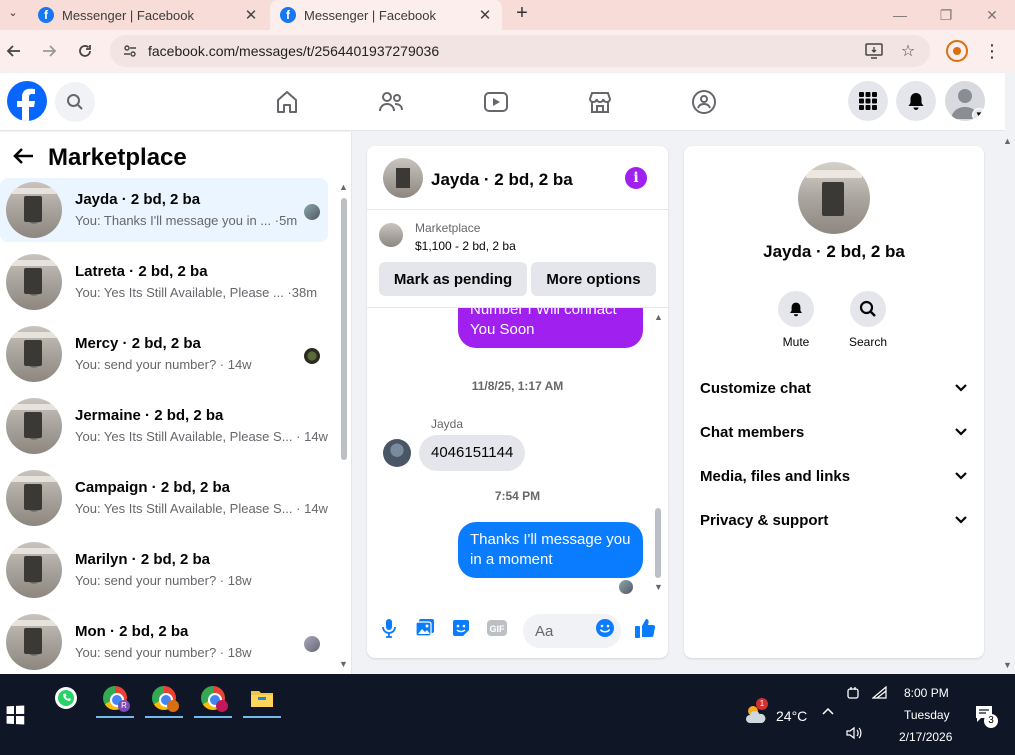 The height and width of the screenshot is (755, 1015). Describe the element at coordinates (791, 716) in the screenshot. I see `temperature: 24°C` at that location.